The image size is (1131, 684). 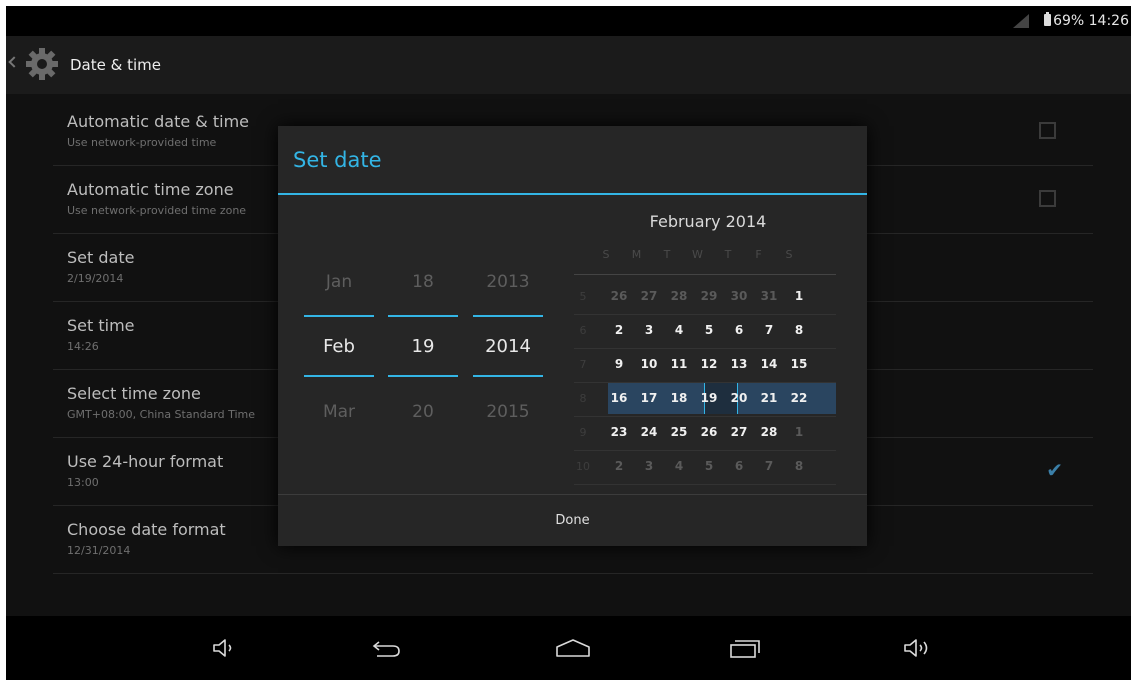 What do you see at coordinates (1021, 21) in the screenshot?
I see `signal-icon` at bounding box center [1021, 21].